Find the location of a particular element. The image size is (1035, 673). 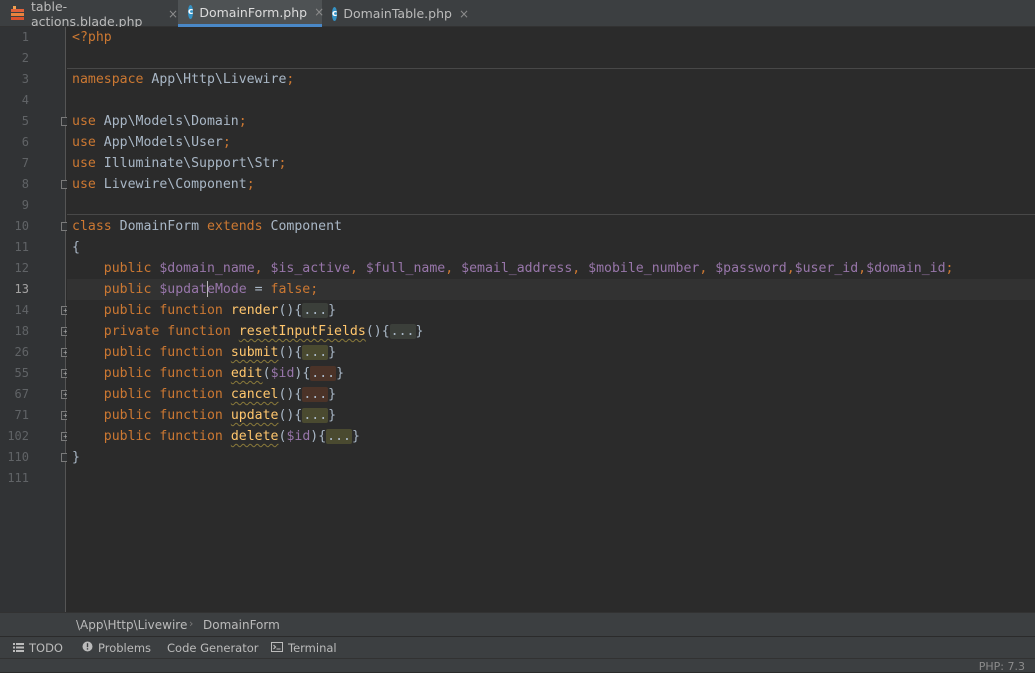

tool-window-bar: TODO Problems Code Generator Terminal is located at coordinates (517, 647).